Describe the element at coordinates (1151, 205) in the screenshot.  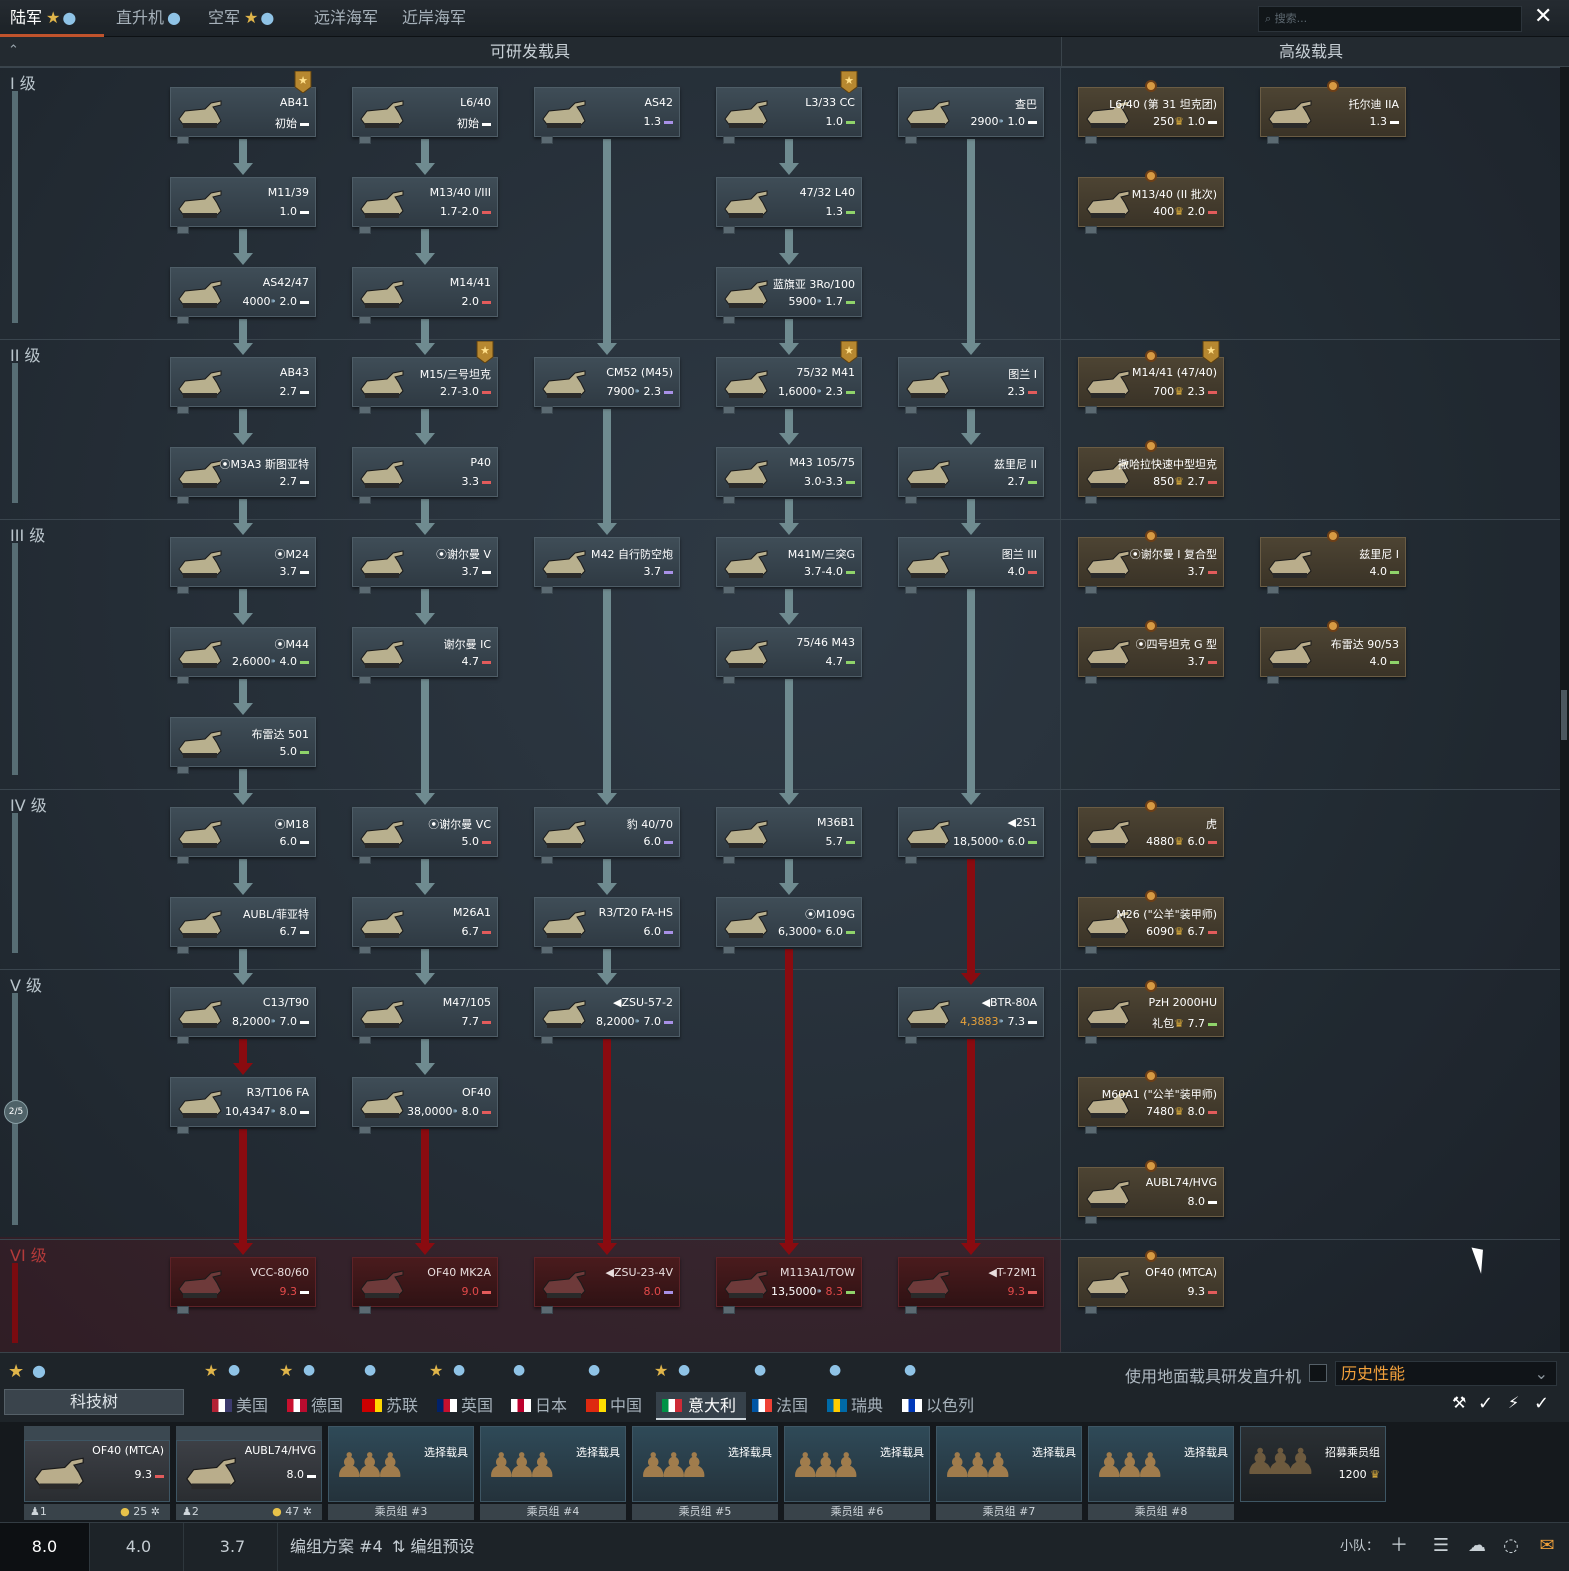
I see `vehicle-card: M13/40 (II 批次) 400♛ 2.0` at that location.